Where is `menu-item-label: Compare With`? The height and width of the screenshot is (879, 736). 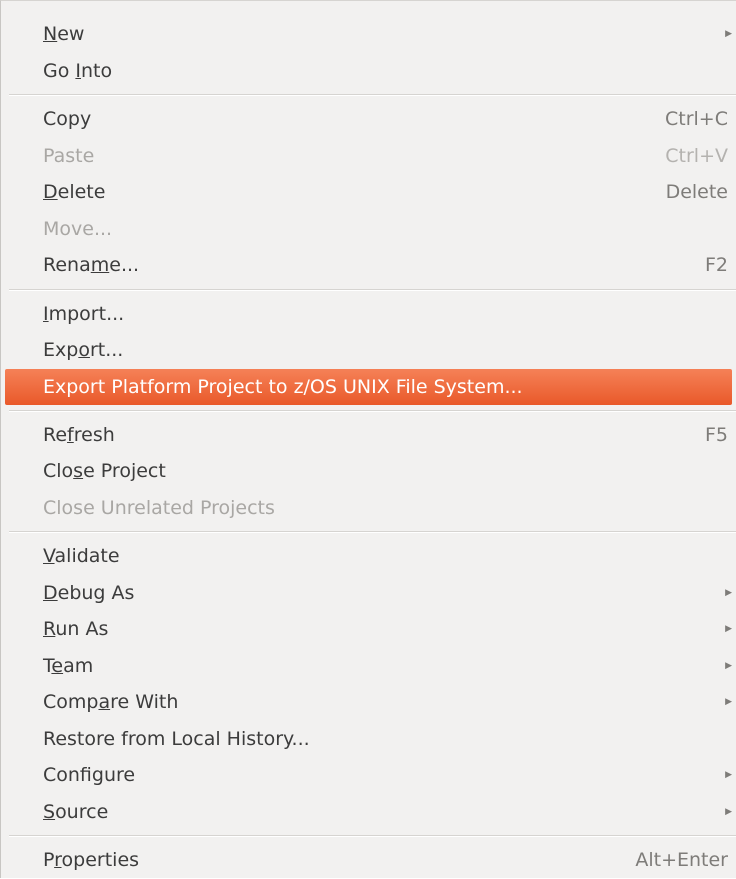 menu-item-label: Compare With is located at coordinates (111, 702).